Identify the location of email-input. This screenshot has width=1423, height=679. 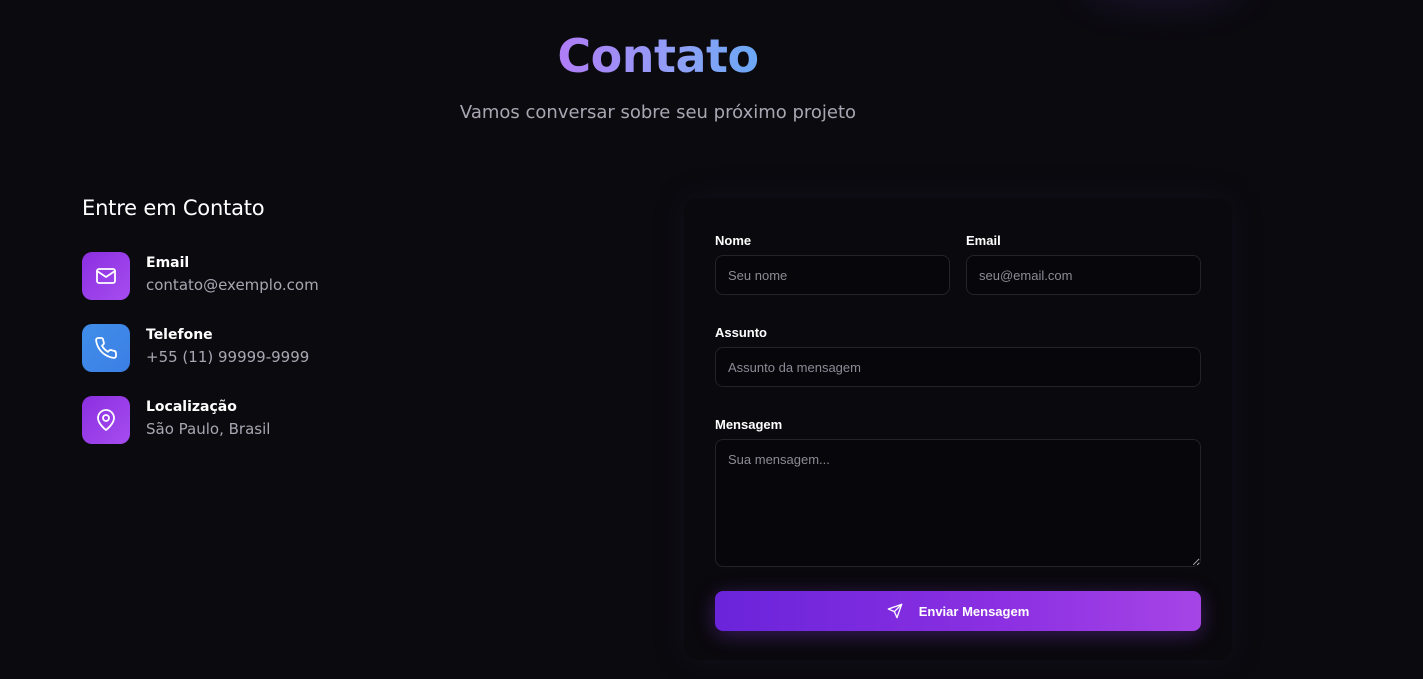
(1083, 275).